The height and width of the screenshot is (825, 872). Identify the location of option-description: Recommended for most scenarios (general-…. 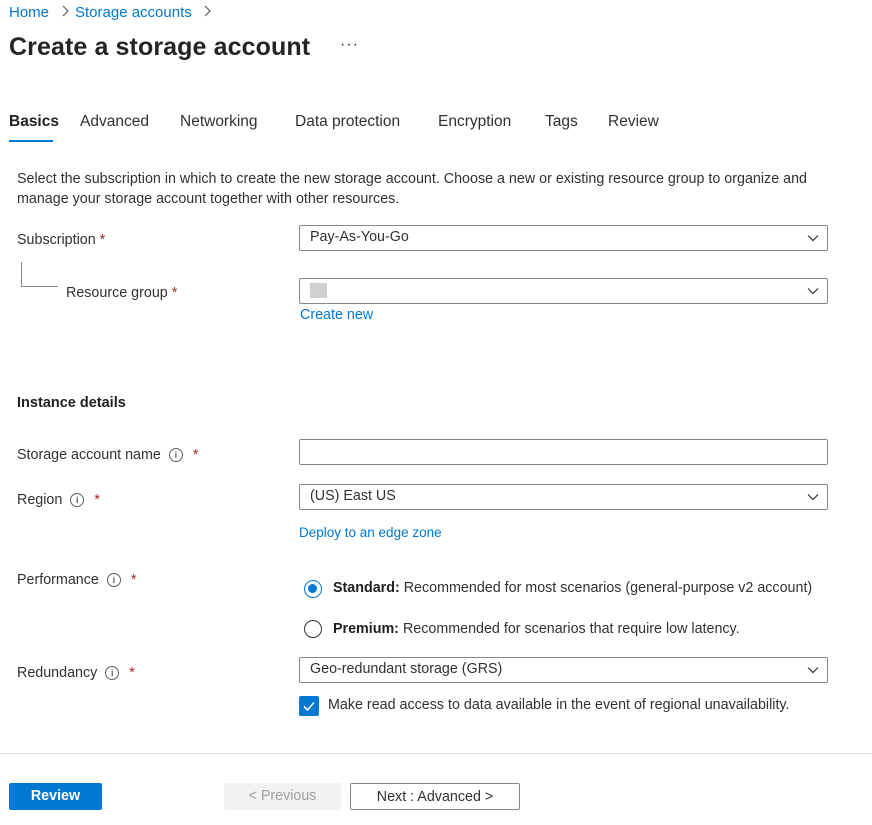
(608, 588).